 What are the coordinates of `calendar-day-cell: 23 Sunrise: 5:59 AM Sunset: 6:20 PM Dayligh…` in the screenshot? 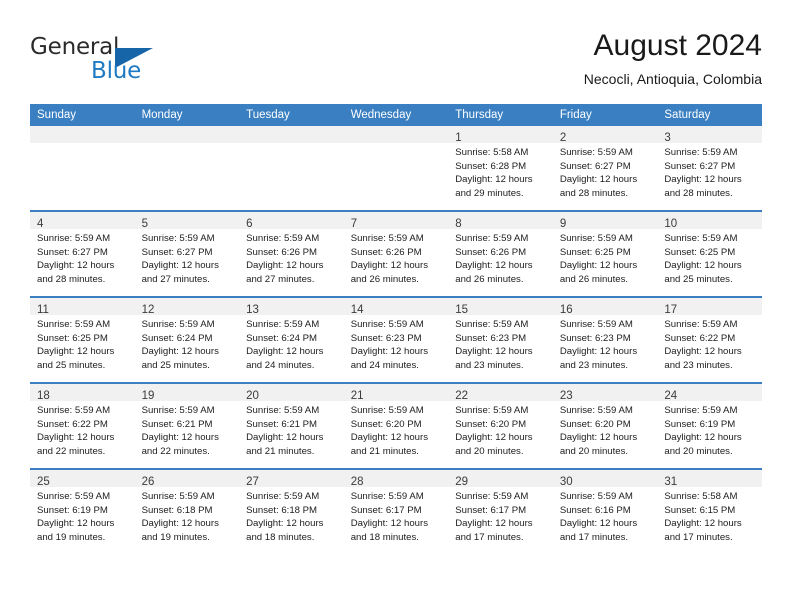 It's located at (605, 426).